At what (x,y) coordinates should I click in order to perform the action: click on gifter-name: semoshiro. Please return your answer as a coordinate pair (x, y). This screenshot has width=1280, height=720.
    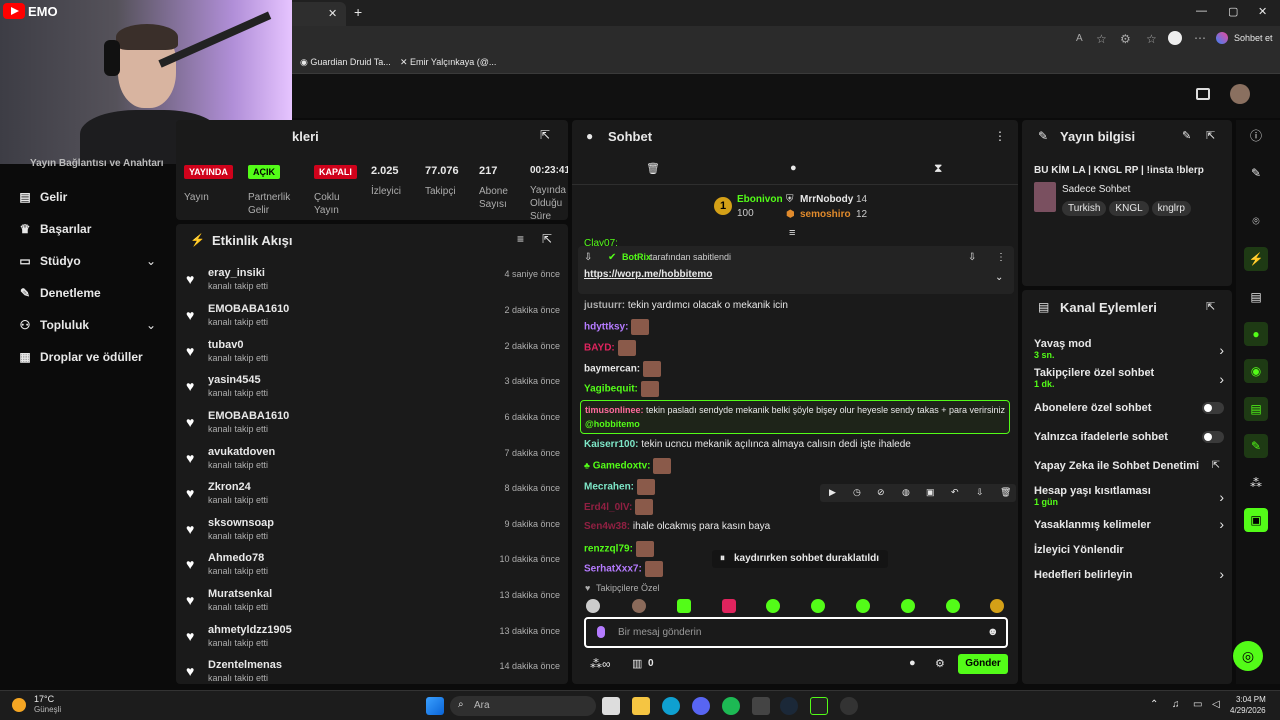
    Looking at the image, I should click on (825, 214).